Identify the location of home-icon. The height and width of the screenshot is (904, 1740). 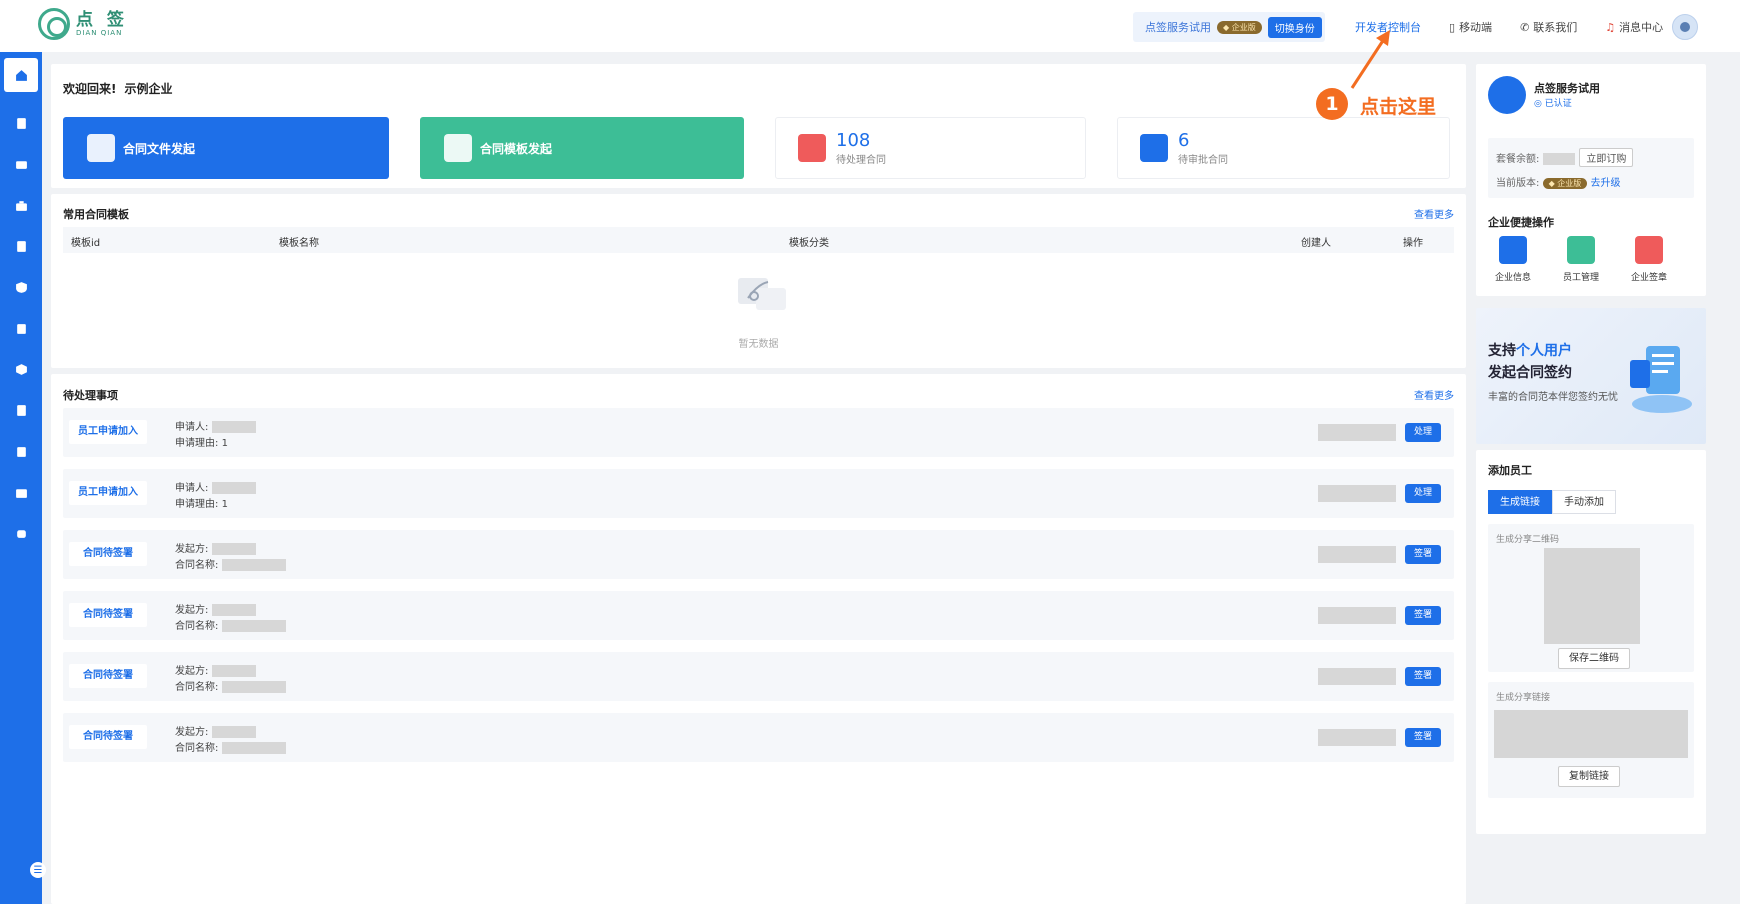
(21, 75).